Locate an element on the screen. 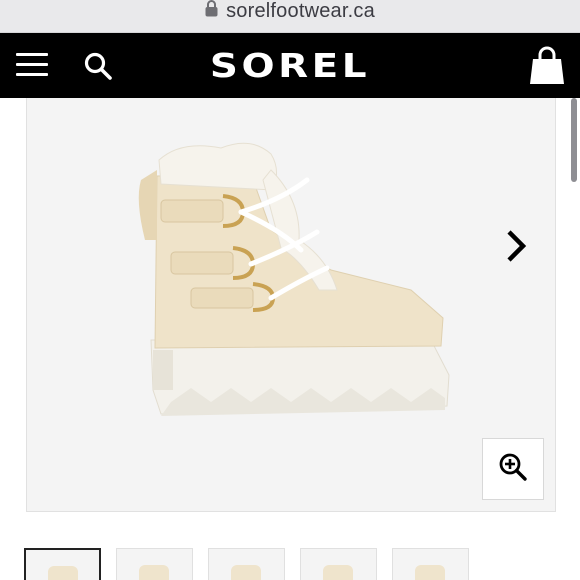 This screenshot has height=580, width=580. shopping-bag-icon is located at coordinates (547, 66).